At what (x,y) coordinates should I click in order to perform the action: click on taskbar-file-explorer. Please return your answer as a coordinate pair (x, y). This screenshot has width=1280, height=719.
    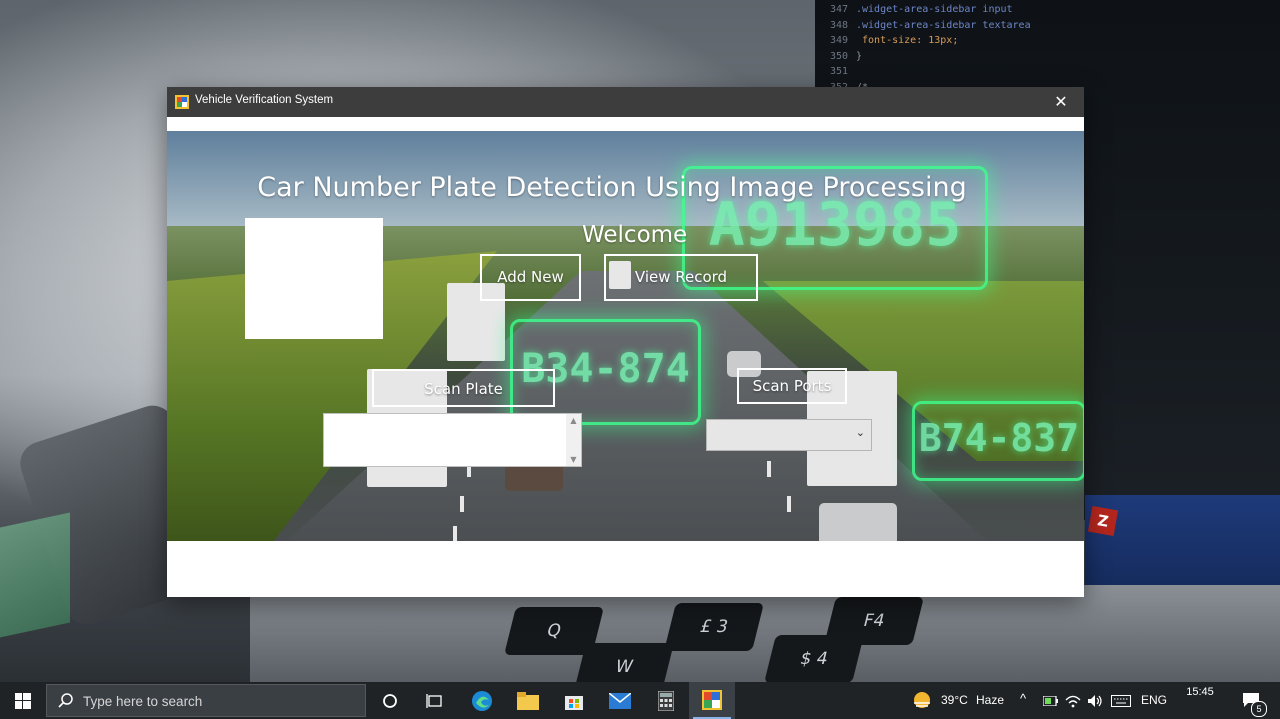
    Looking at the image, I should click on (528, 700).